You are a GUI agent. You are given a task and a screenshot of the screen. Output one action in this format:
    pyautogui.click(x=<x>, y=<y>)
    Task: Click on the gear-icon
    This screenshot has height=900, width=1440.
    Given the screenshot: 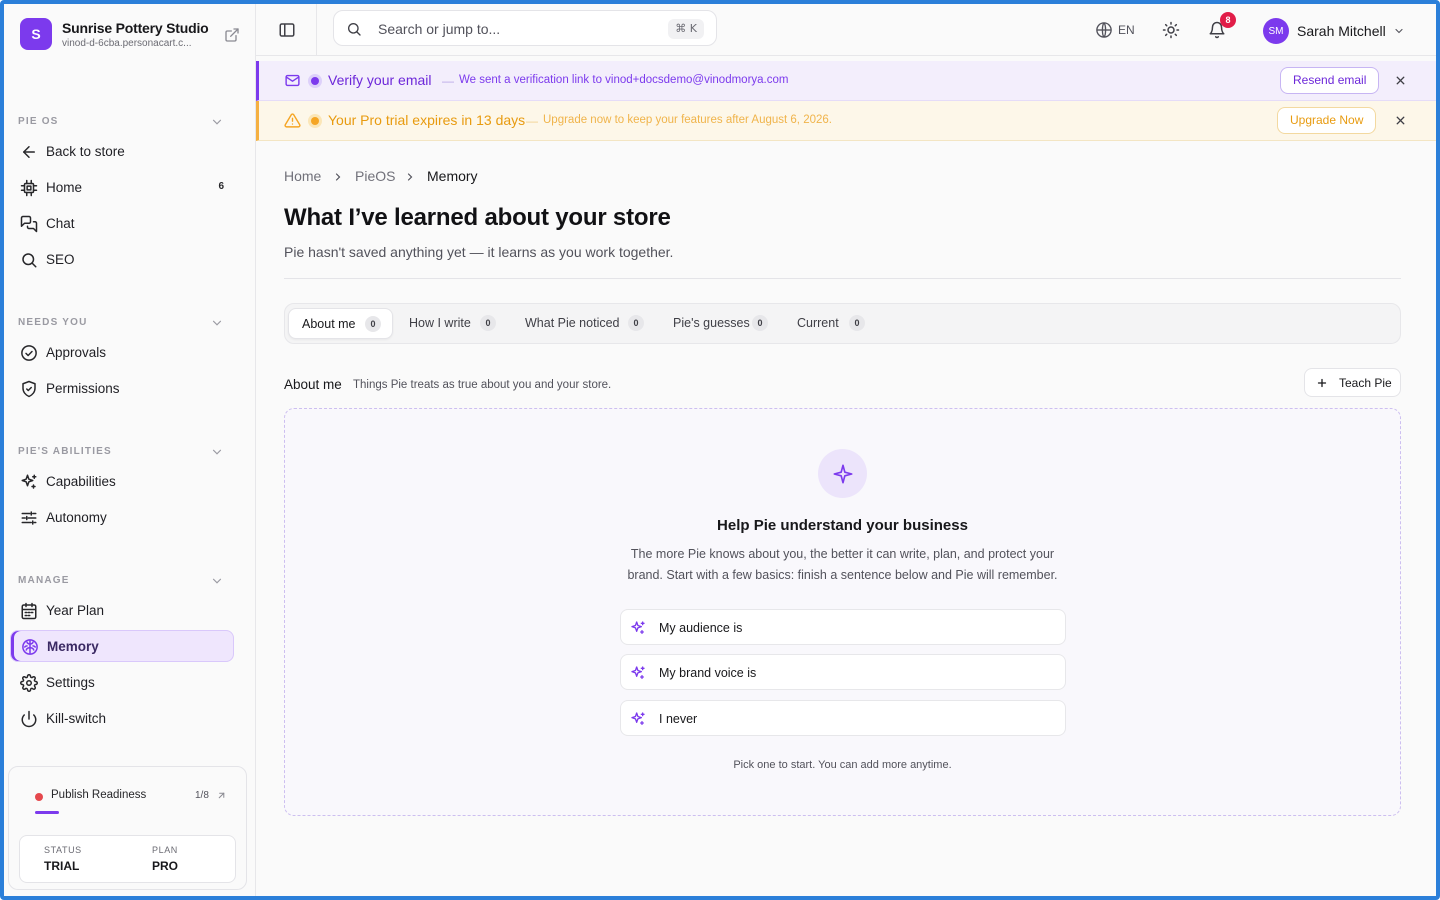 What is the action you would take?
    pyautogui.click(x=29, y=683)
    